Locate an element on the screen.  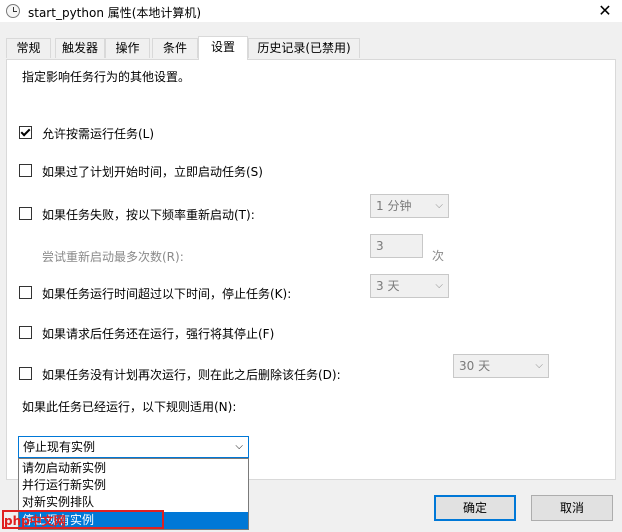
stop-duration-value: 3 天 is located at coordinates (388, 286).